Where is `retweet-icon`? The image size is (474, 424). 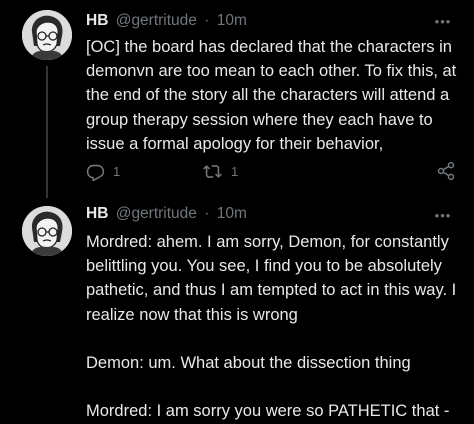 retweet-icon is located at coordinates (212, 171).